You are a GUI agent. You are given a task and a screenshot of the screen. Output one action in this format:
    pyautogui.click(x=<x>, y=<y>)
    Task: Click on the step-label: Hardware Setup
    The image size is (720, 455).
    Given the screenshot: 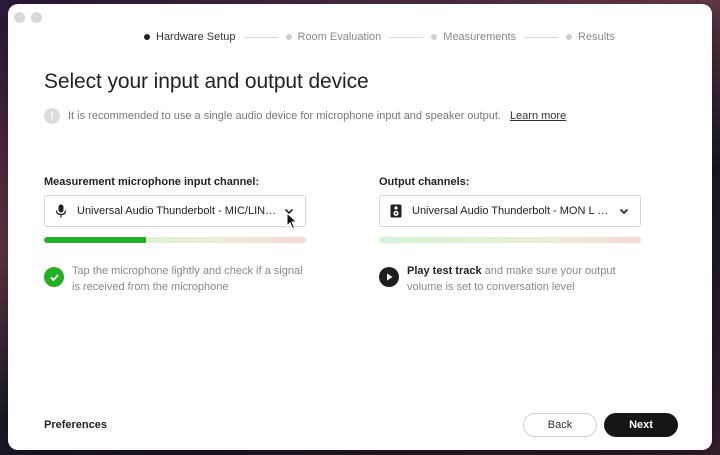 What is the action you would take?
    pyautogui.click(x=196, y=37)
    